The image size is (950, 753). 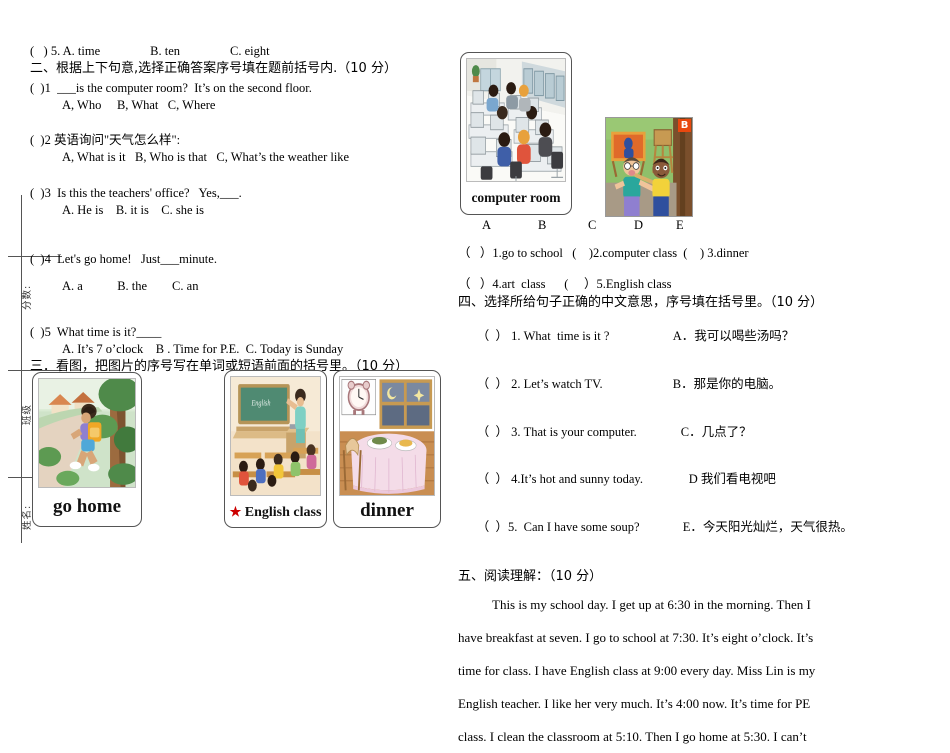 I want to click on section-2-heading: 二、根据上下句意,选择正确答案序号填在题前括号内.（10 分）, so click(x=213, y=69).